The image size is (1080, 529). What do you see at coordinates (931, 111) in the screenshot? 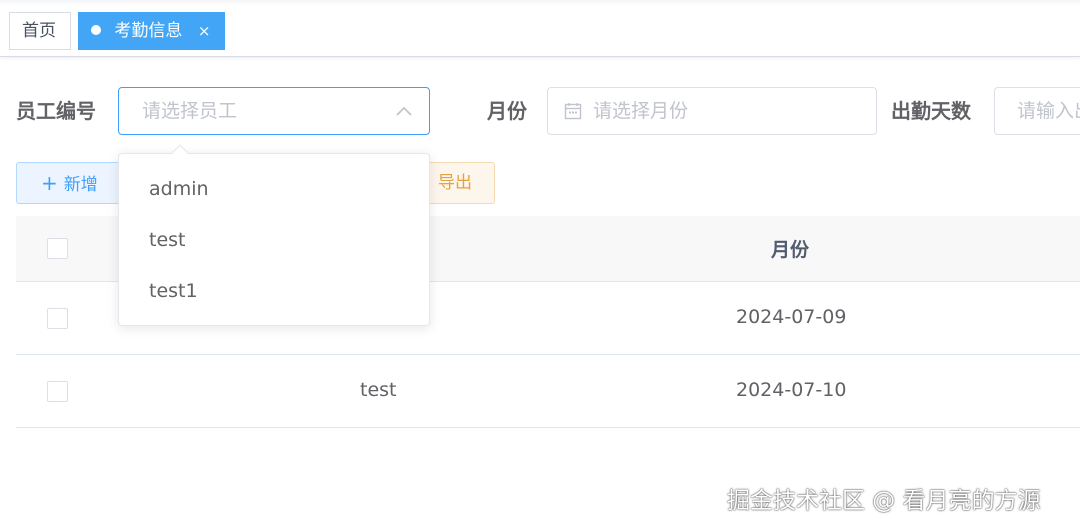
I see `attendance-days-label: 出勤天数` at bounding box center [931, 111].